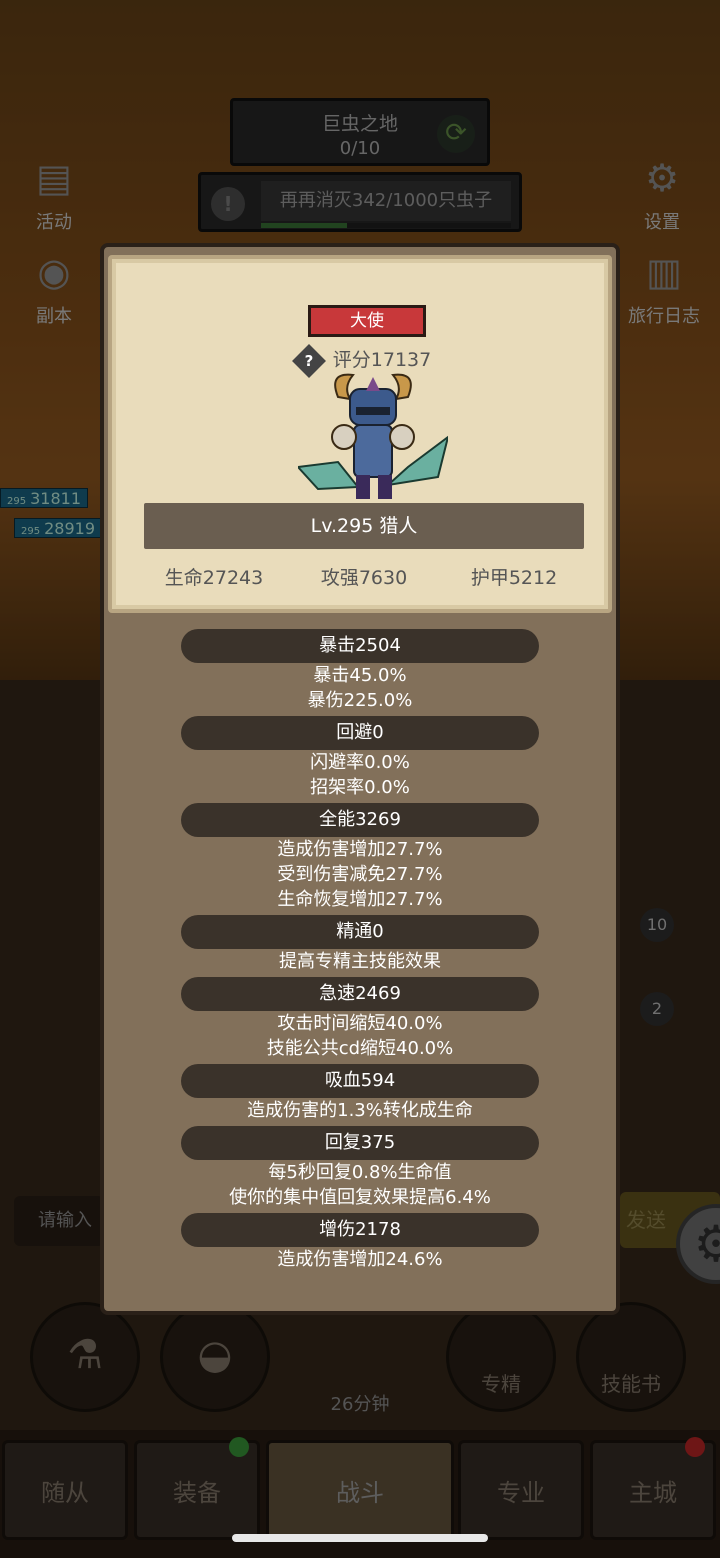 This screenshot has height=1558, width=720. Describe the element at coordinates (360, 1110) in the screenshot. I see `stat-detail: 造成伤害的1.3%转化成生命` at that location.